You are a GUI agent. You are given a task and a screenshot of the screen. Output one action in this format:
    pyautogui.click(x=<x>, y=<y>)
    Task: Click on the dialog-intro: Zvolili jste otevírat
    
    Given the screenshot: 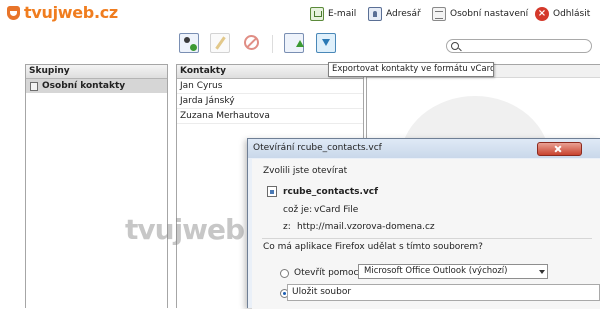 What is the action you would take?
    pyautogui.click(x=305, y=171)
    